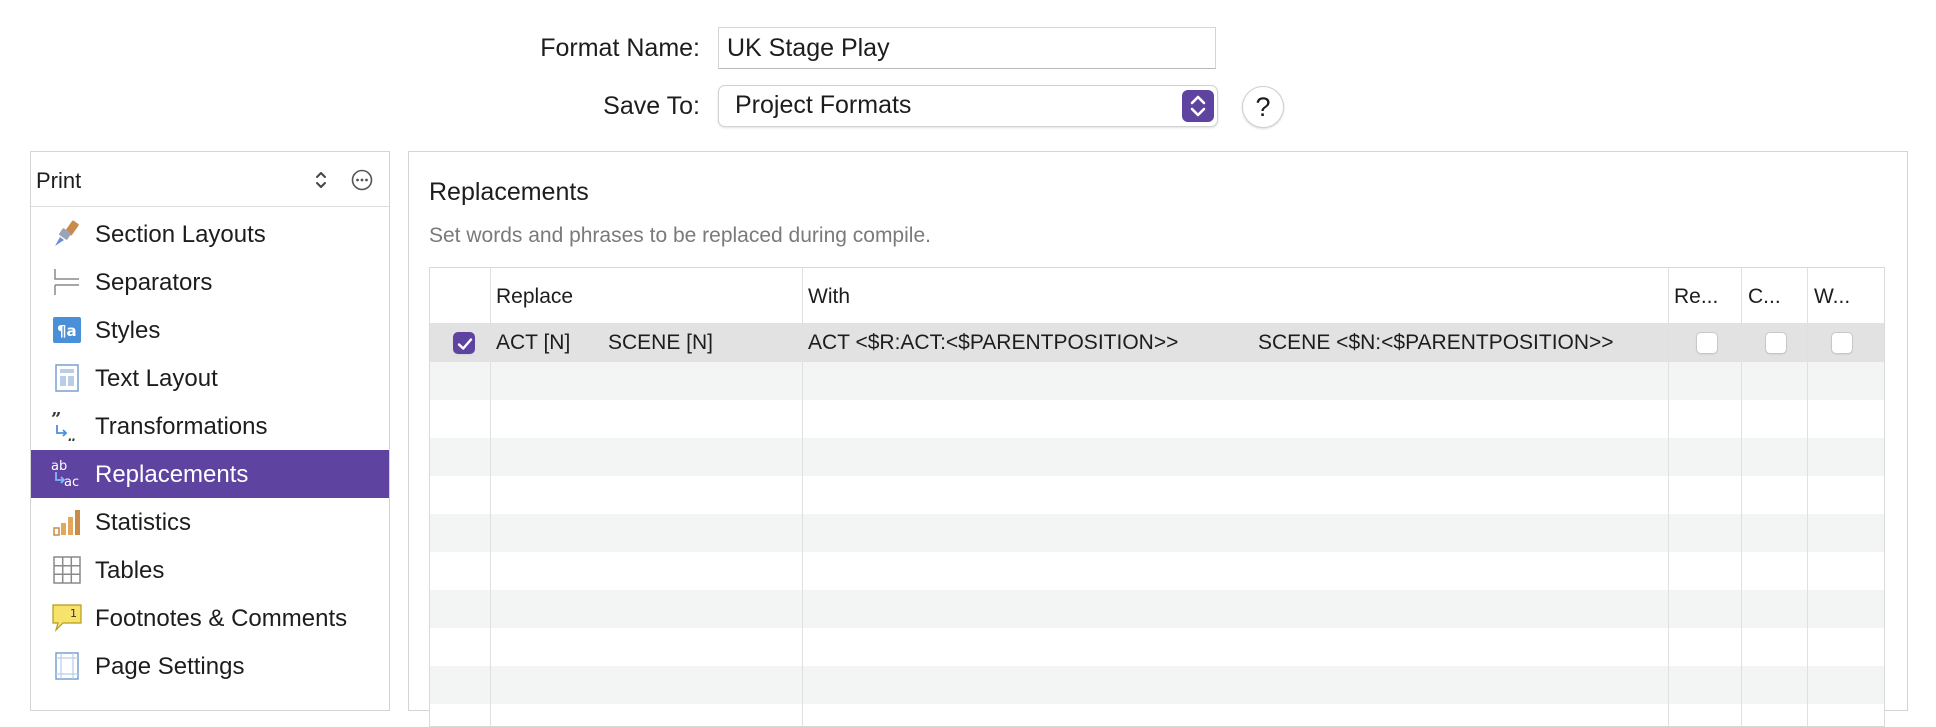 This screenshot has width=1936, height=727. Describe the element at coordinates (1436, 343) in the screenshot. I see `with-cell-2: SCENE <$N:<$PARENTPOSITION>>` at that location.